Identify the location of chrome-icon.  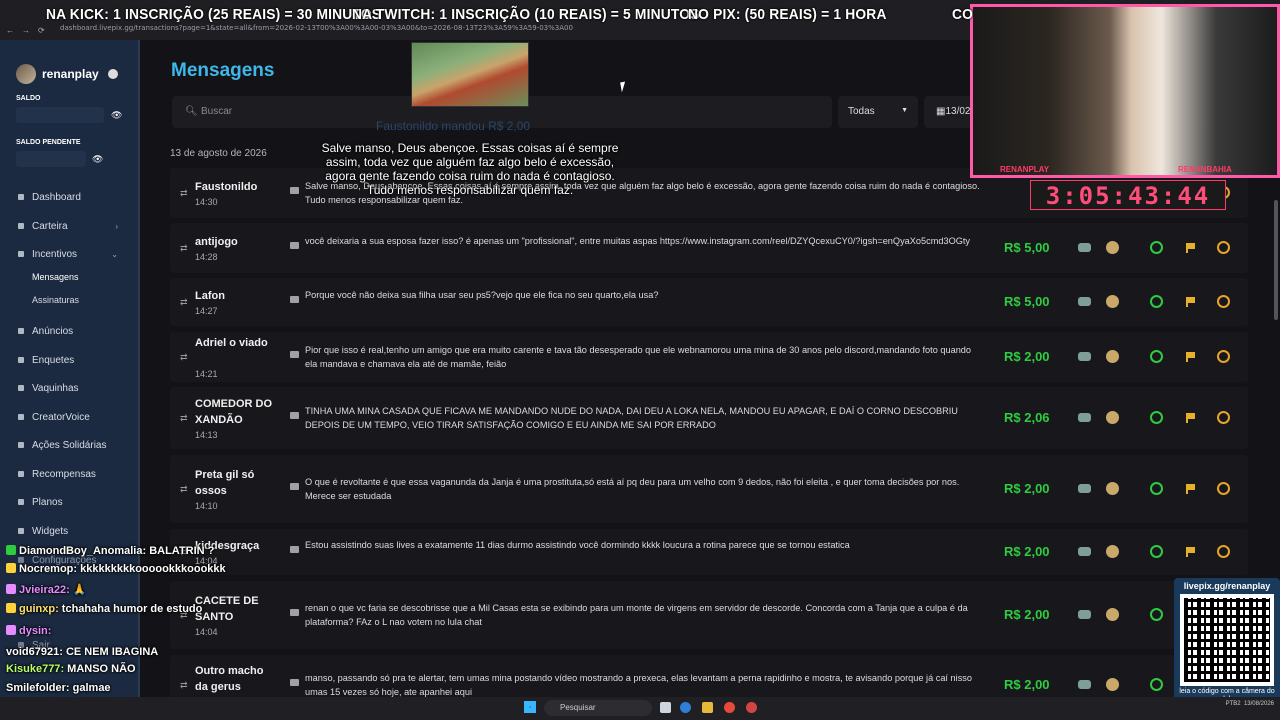
(729, 707).